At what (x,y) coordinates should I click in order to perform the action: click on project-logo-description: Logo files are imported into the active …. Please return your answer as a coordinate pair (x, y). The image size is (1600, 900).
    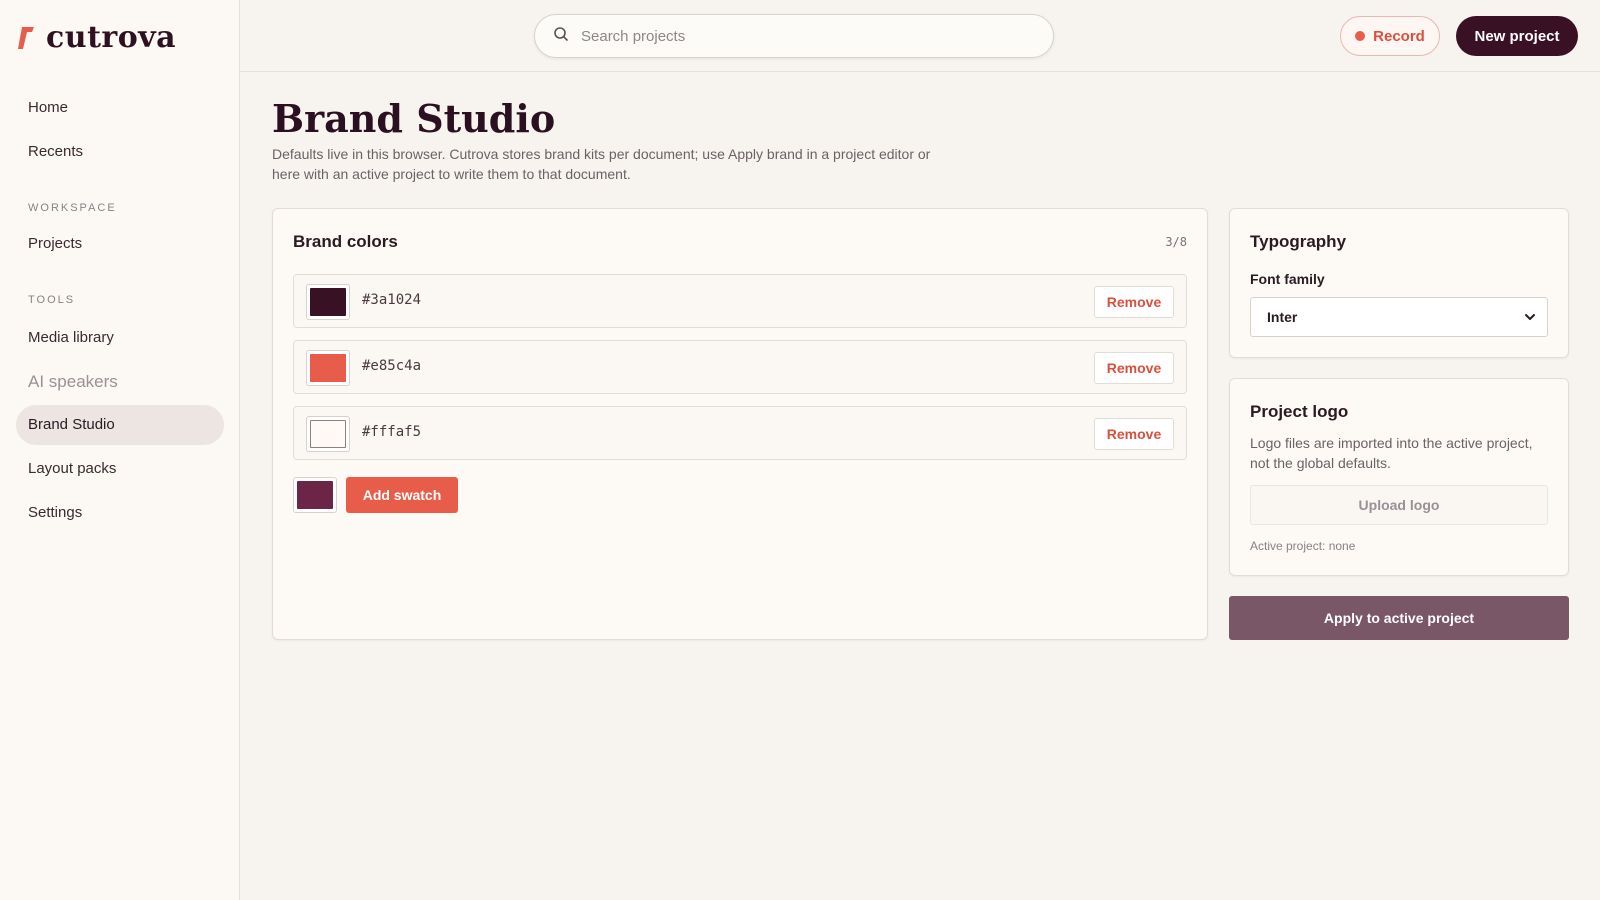
    Looking at the image, I should click on (1391, 453).